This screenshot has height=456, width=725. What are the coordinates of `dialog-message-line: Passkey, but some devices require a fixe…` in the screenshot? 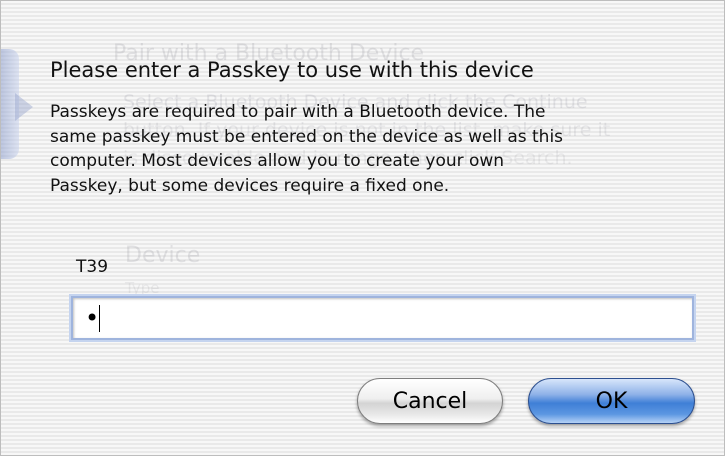 It's located at (250, 185).